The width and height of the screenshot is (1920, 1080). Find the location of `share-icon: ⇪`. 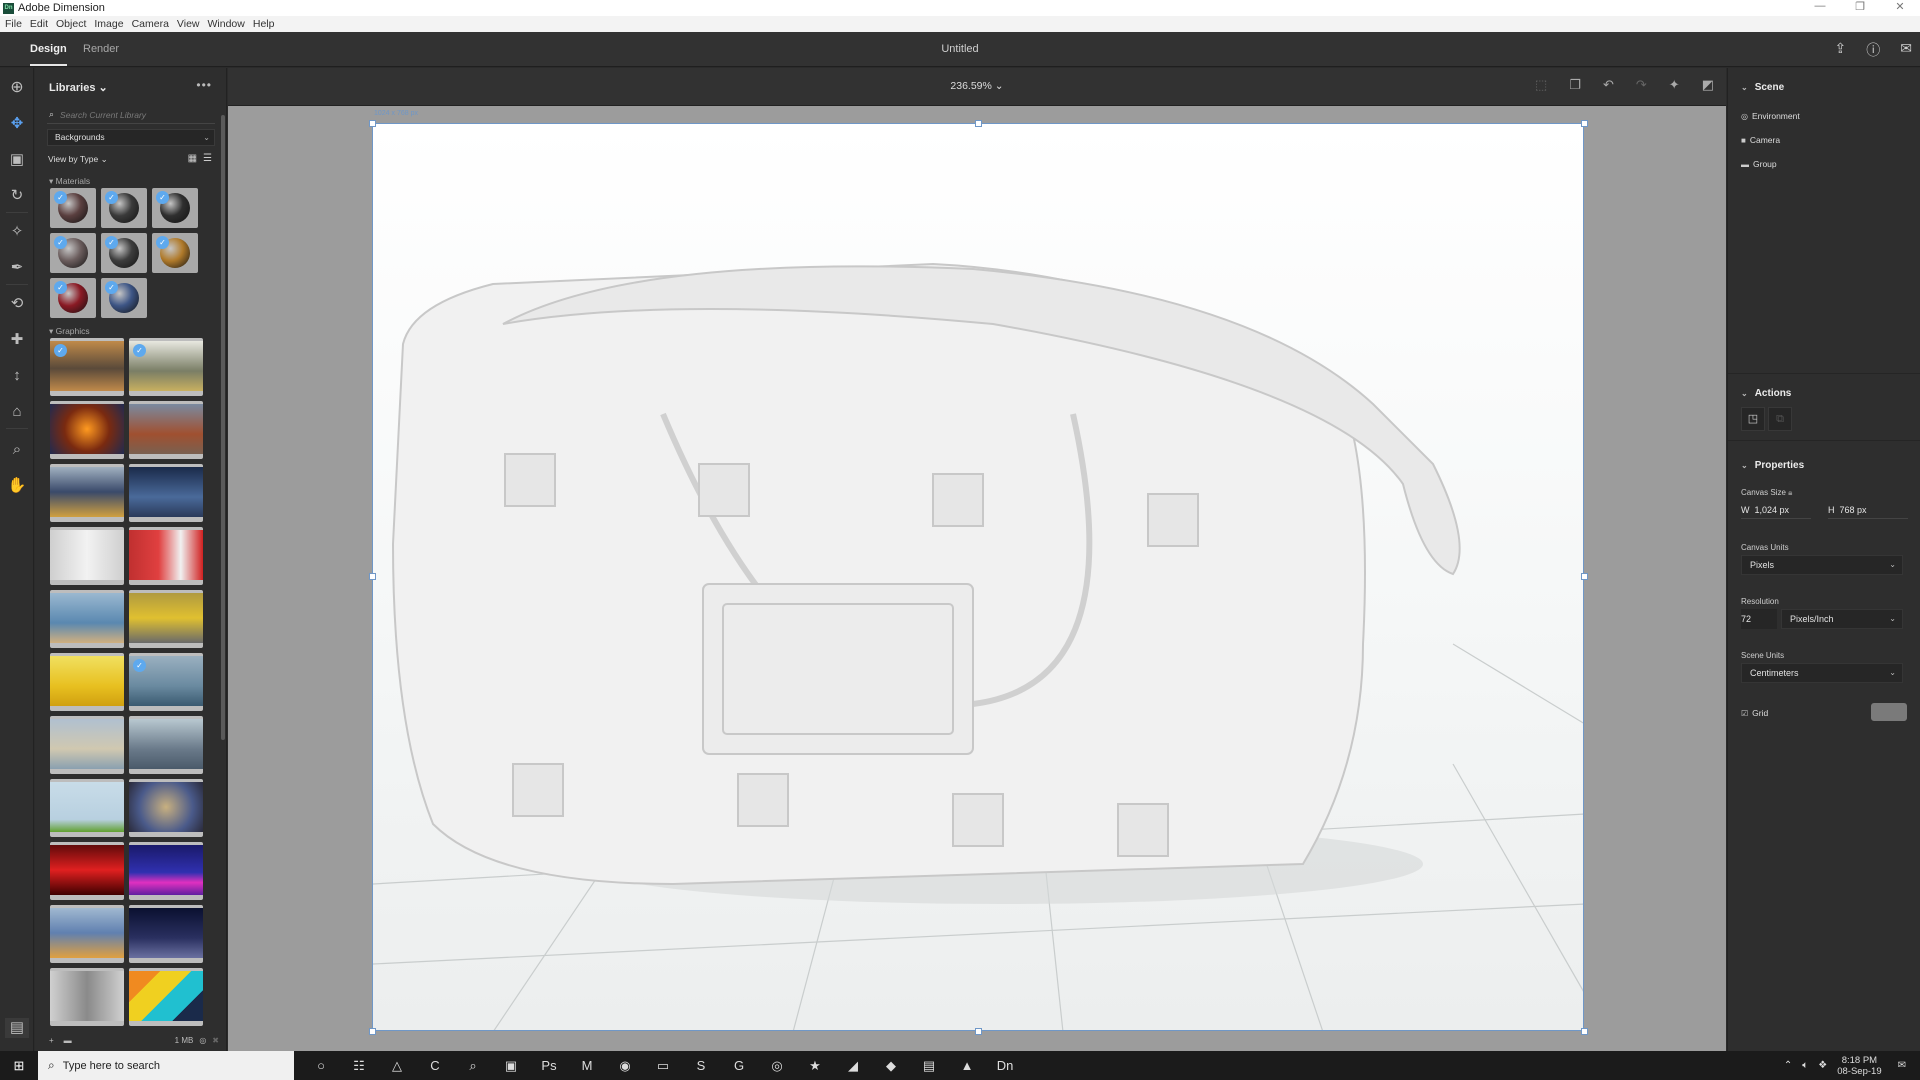

share-icon: ⇪ is located at coordinates (1841, 50).